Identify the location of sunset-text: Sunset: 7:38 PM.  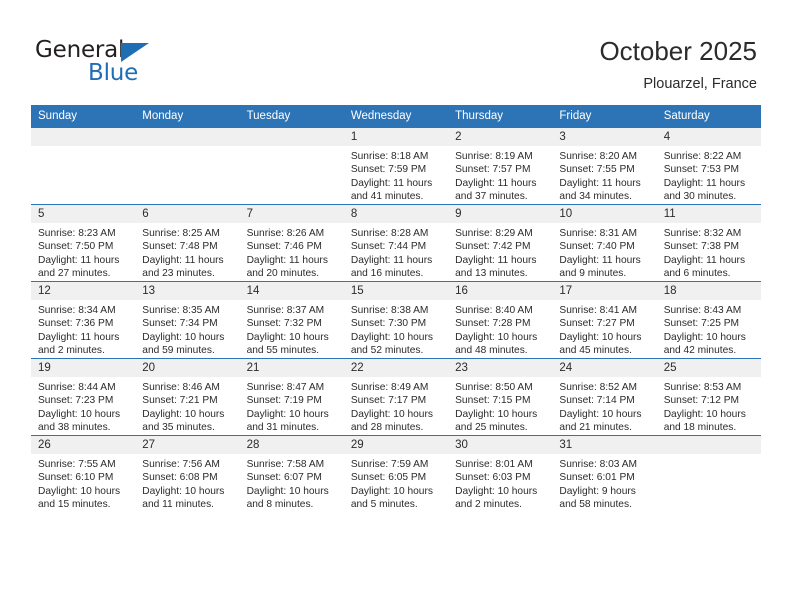
(701, 247).